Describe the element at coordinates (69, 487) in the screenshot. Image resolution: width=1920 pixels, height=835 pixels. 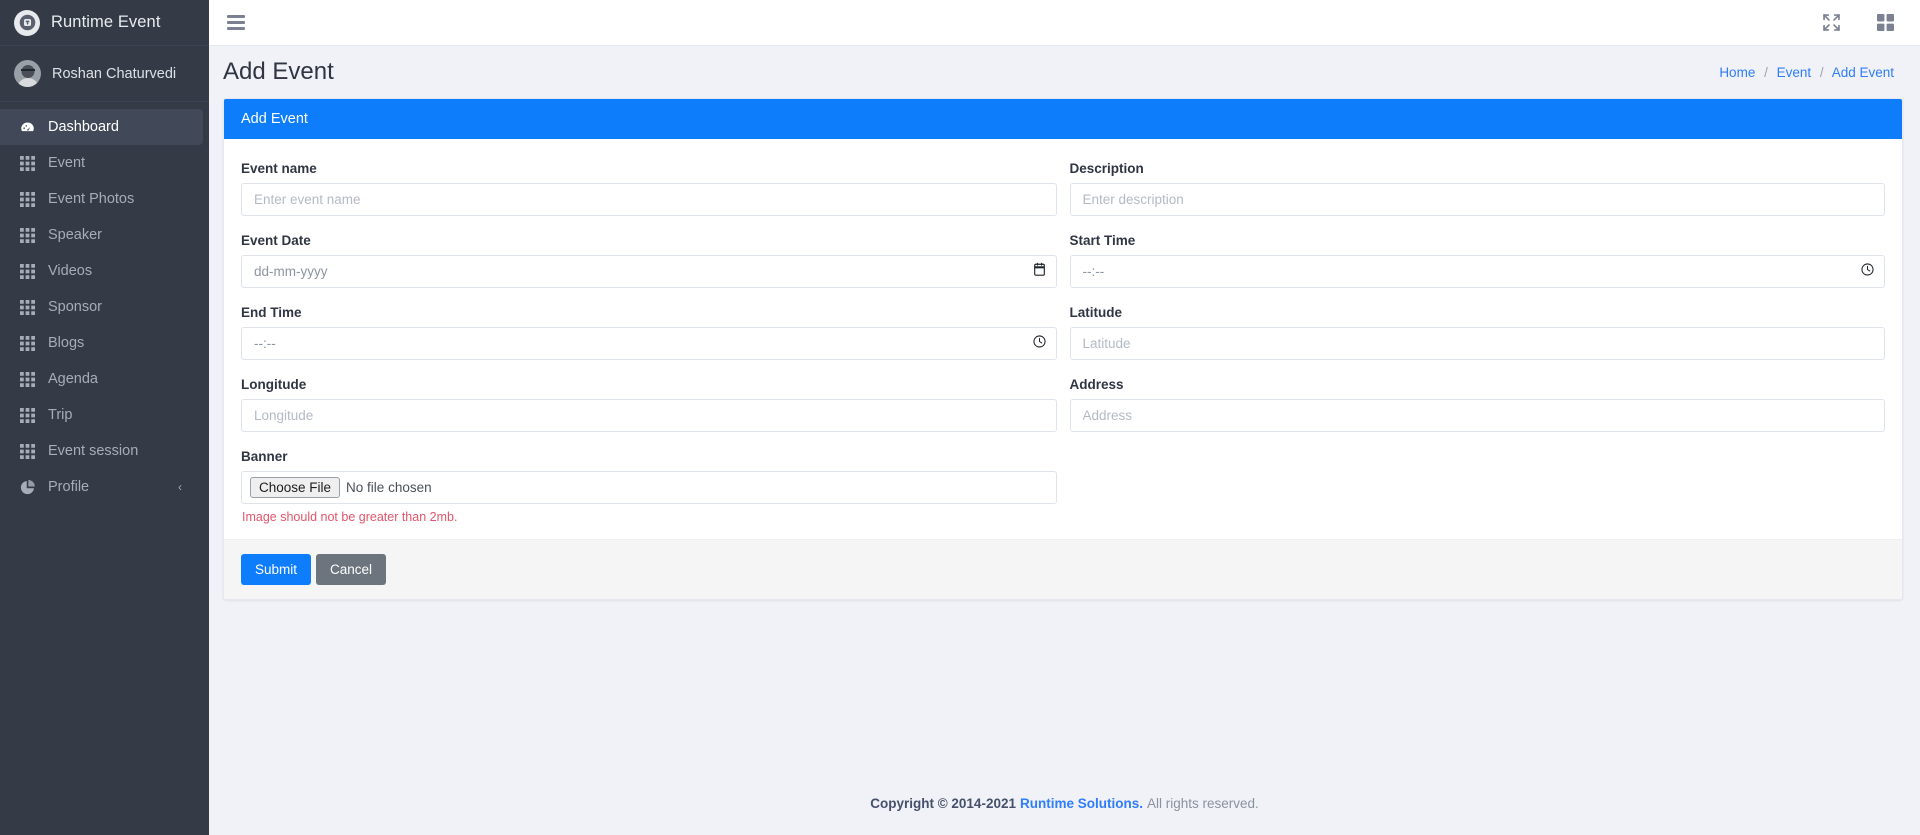
I see `sidebar-item-label: Profile` at that location.